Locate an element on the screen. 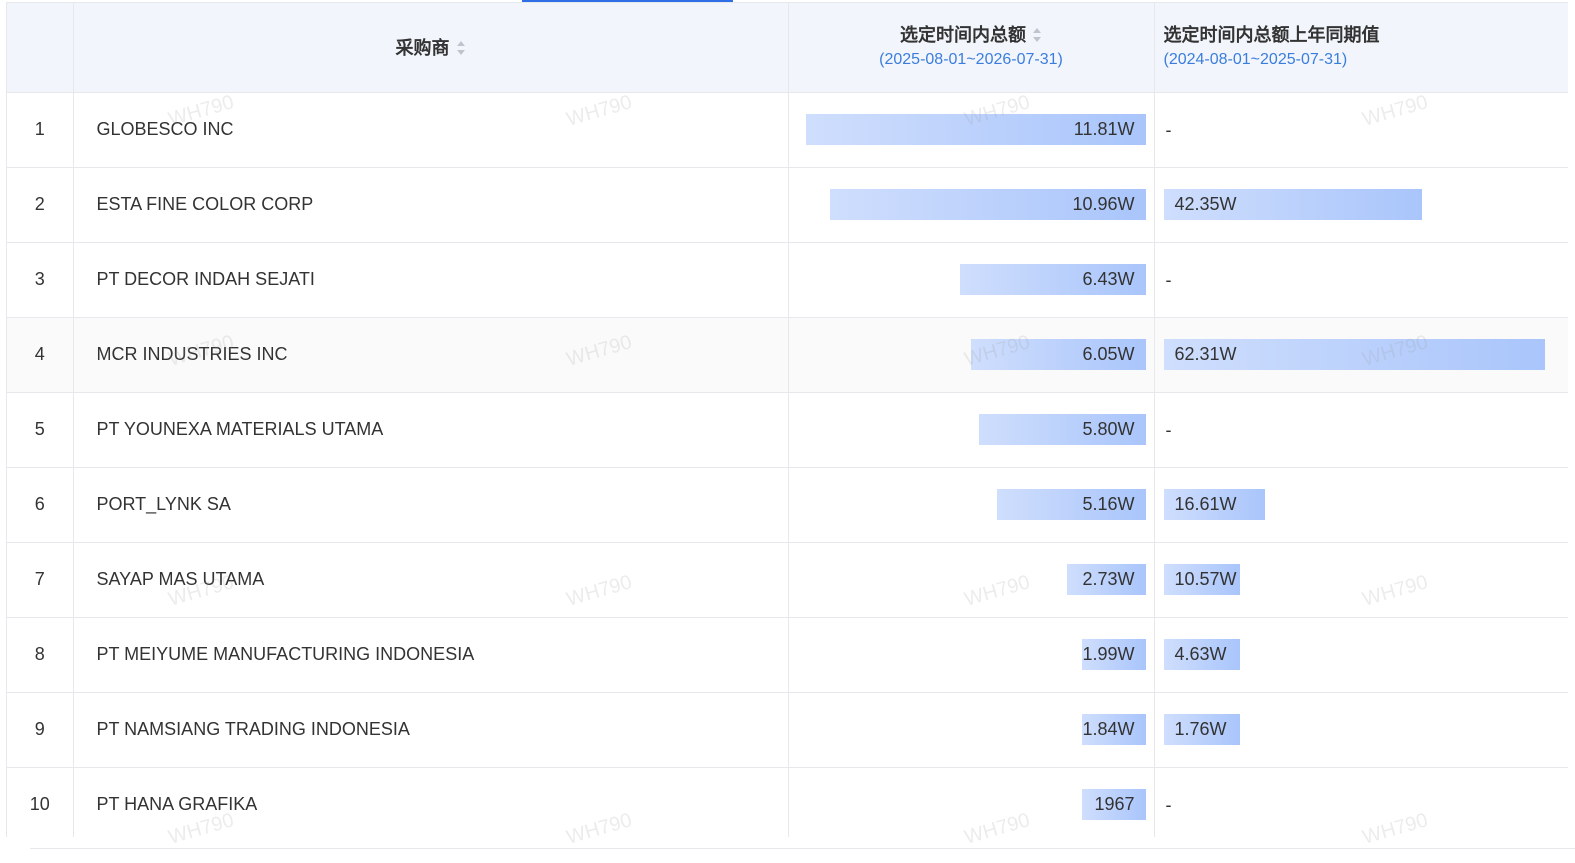 The width and height of the screenshot is (1575, 863). current-total-cell: 10.96W is located at coordinates (971, 205).